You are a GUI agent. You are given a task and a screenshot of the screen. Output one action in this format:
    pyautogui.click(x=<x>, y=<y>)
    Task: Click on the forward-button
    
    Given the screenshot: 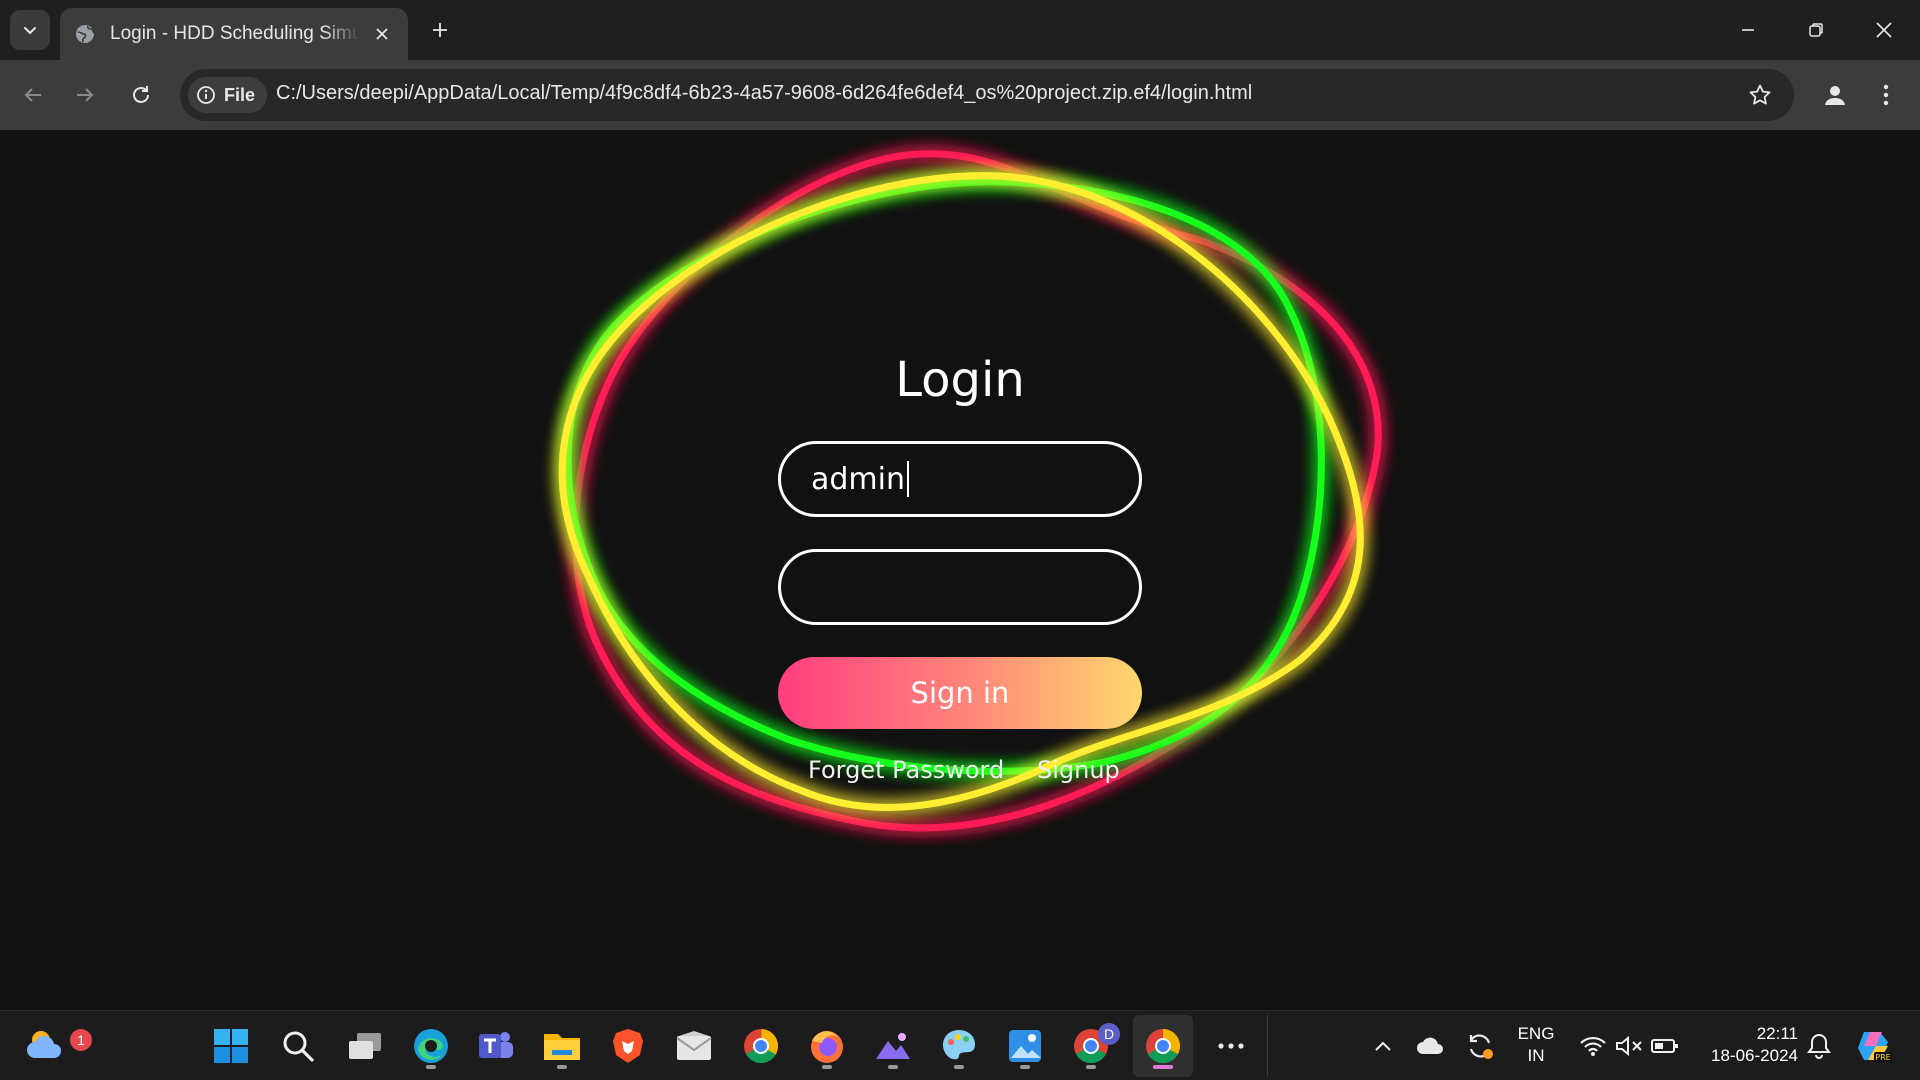 What is the action you would take?
    pyautogui.click(x=85, y=95)
    